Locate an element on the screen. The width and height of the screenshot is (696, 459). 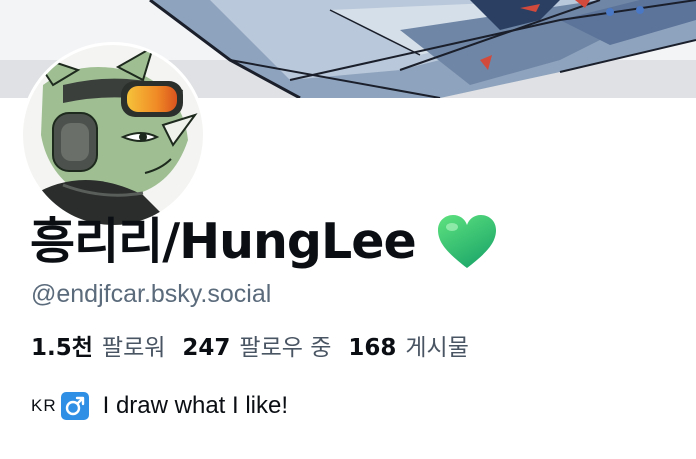
profile-stats: 1.5천 팔로워 247 팔로우 중 168 게시물 is located at coordinates (258, 345).